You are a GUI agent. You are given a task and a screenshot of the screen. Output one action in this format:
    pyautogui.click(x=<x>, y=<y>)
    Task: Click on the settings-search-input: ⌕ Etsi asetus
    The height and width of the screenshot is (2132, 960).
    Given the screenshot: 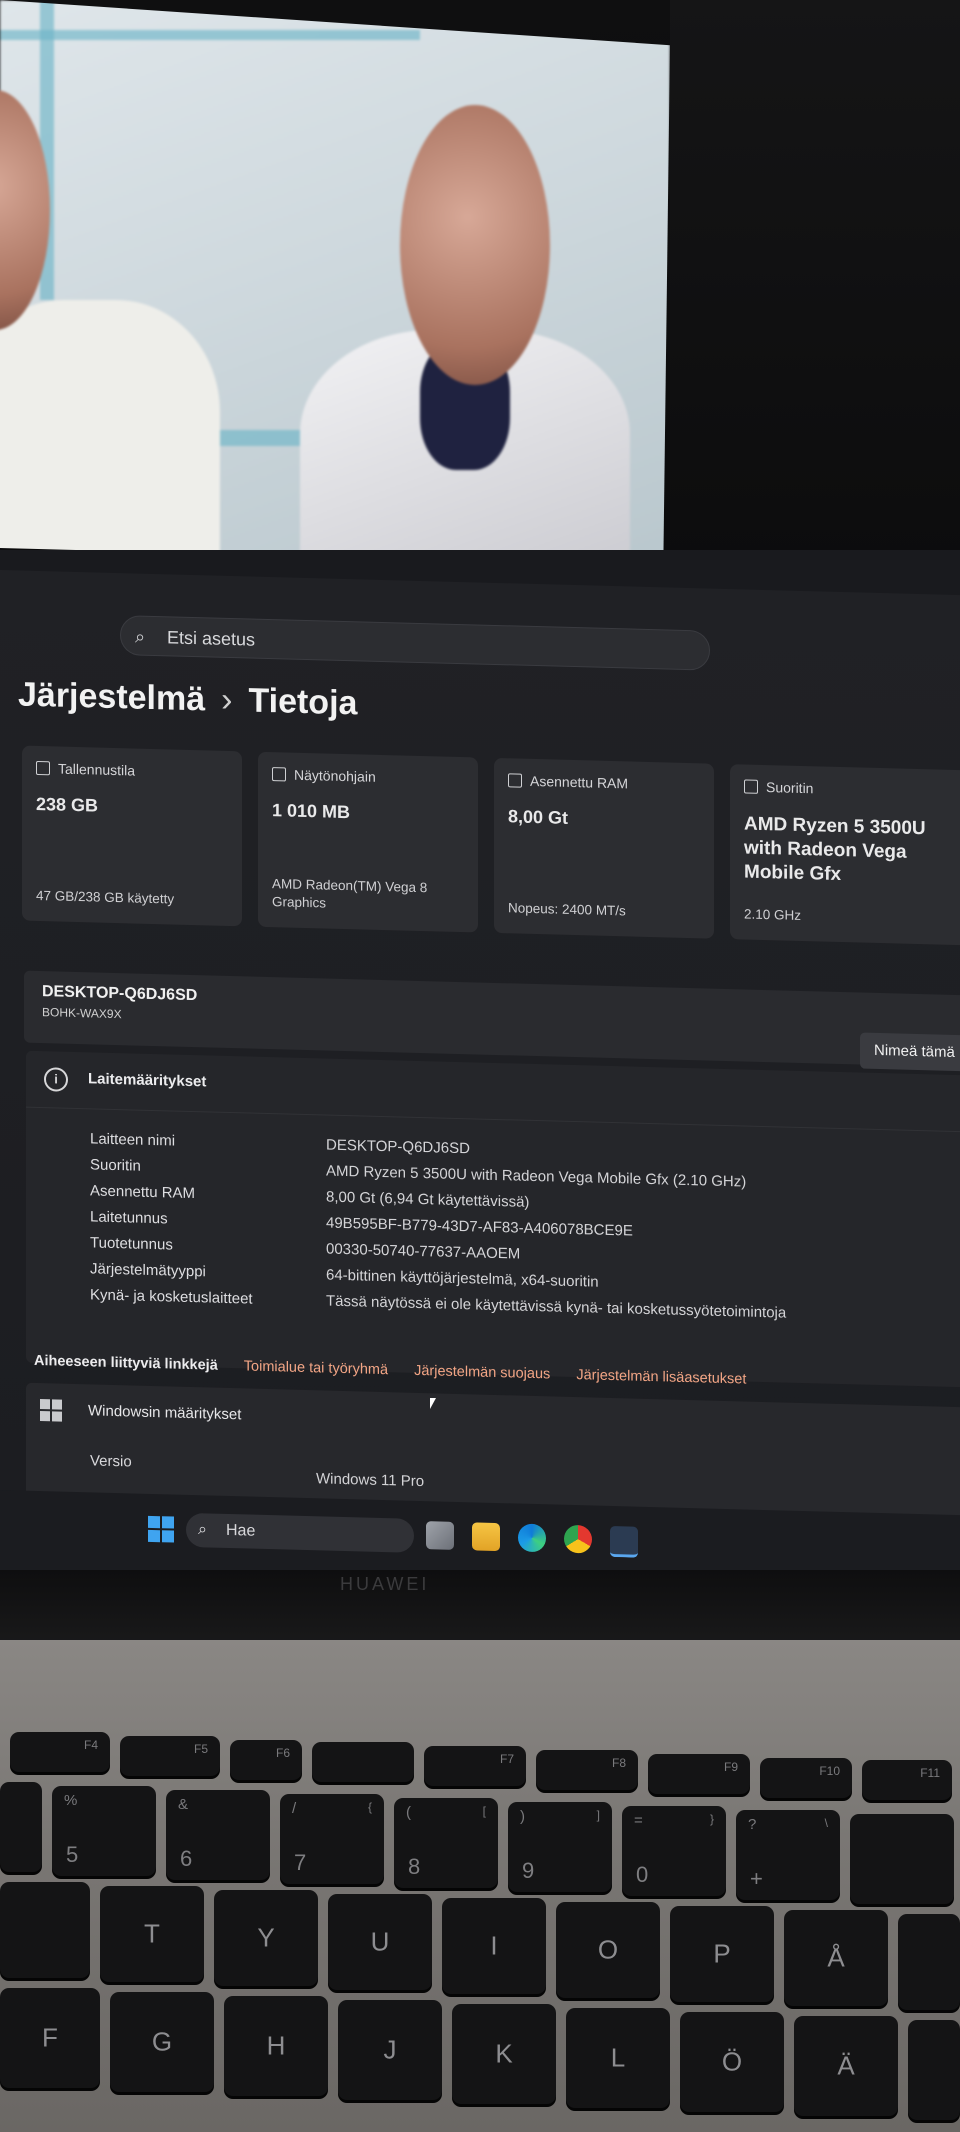 What is the action you would take?
    pyautogui.click(x=415, y=643)
    